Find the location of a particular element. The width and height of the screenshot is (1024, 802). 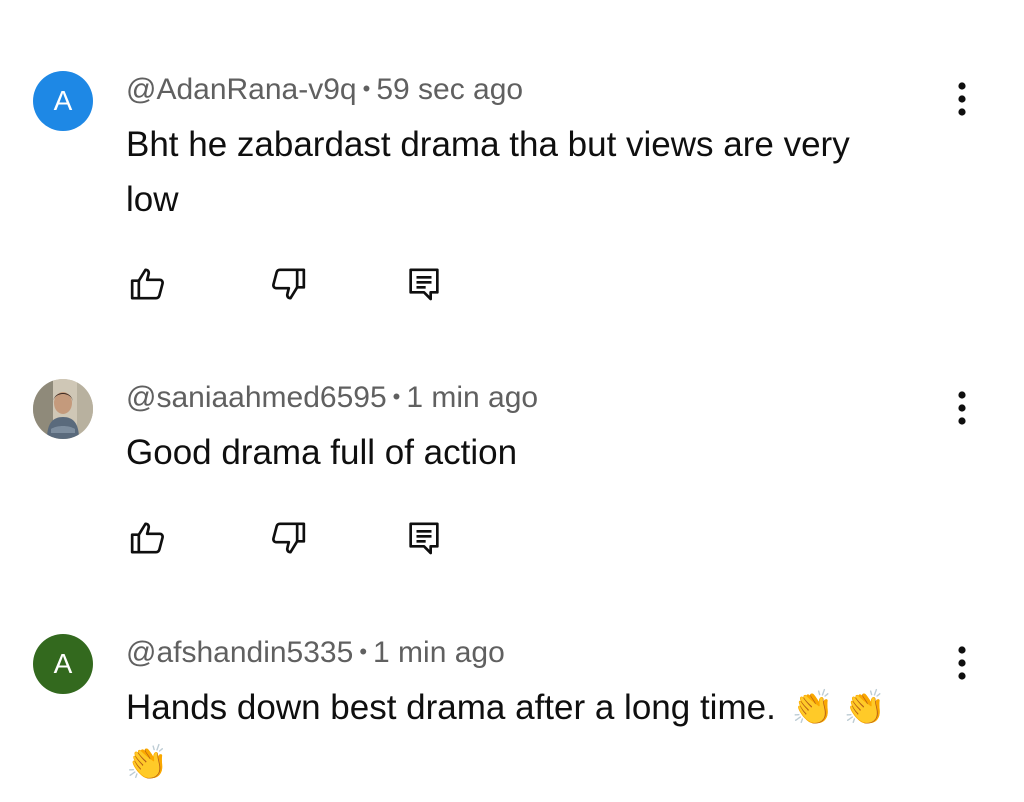

comment-text-line: Hands down best drama after a long time. is located at coordinates (451, 707).